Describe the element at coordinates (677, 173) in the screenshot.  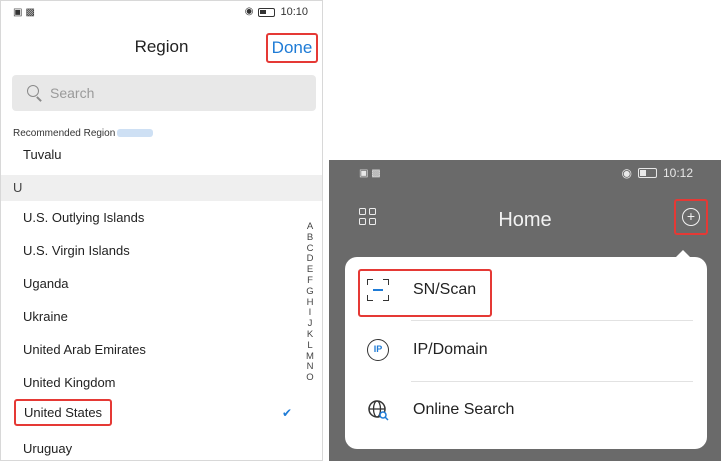
I see `status-time: 10:12` at that location.